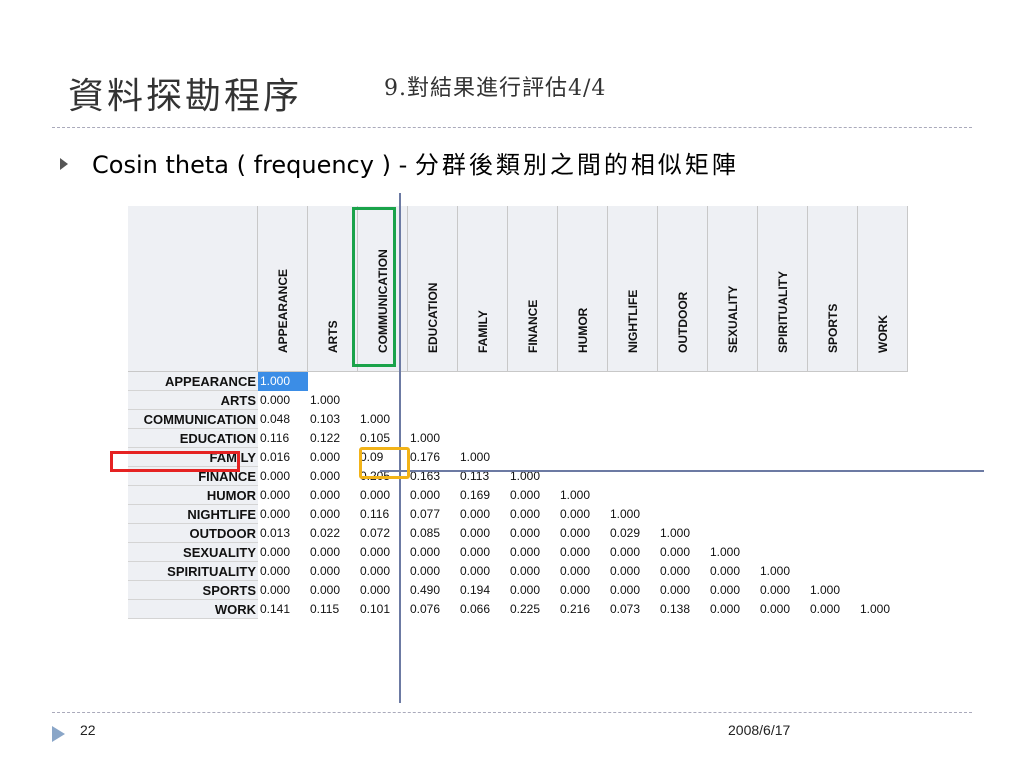 The image size is (1024, 768). Describe the element at coordinates (193, 438) in the screenshot. I see `row-label-education: EDUCATION` at that location.